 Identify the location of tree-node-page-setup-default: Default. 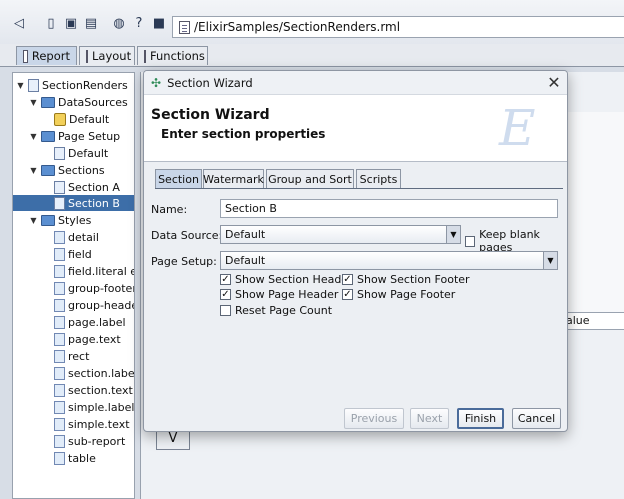
(81, 153).